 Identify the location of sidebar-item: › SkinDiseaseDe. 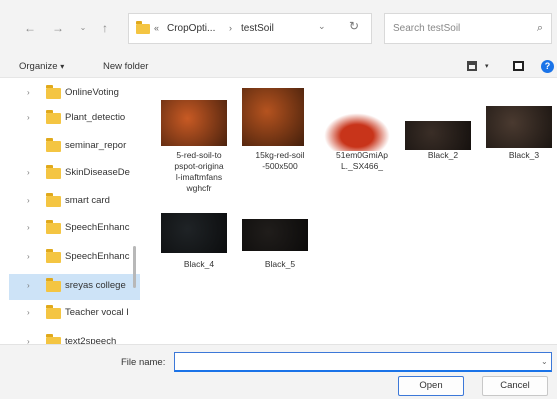
(74, 174).